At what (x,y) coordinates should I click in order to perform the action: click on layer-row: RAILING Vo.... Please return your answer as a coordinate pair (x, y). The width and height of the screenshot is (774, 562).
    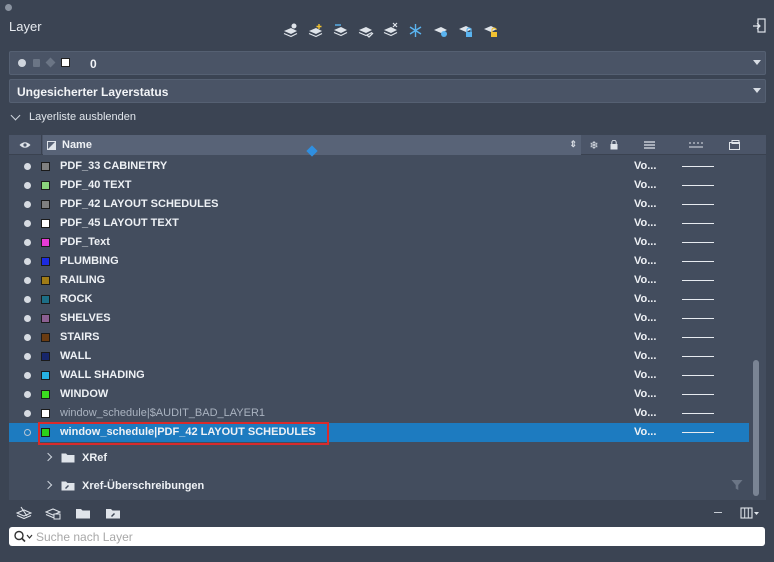
    Looking at the image, I should click on (379, 280).